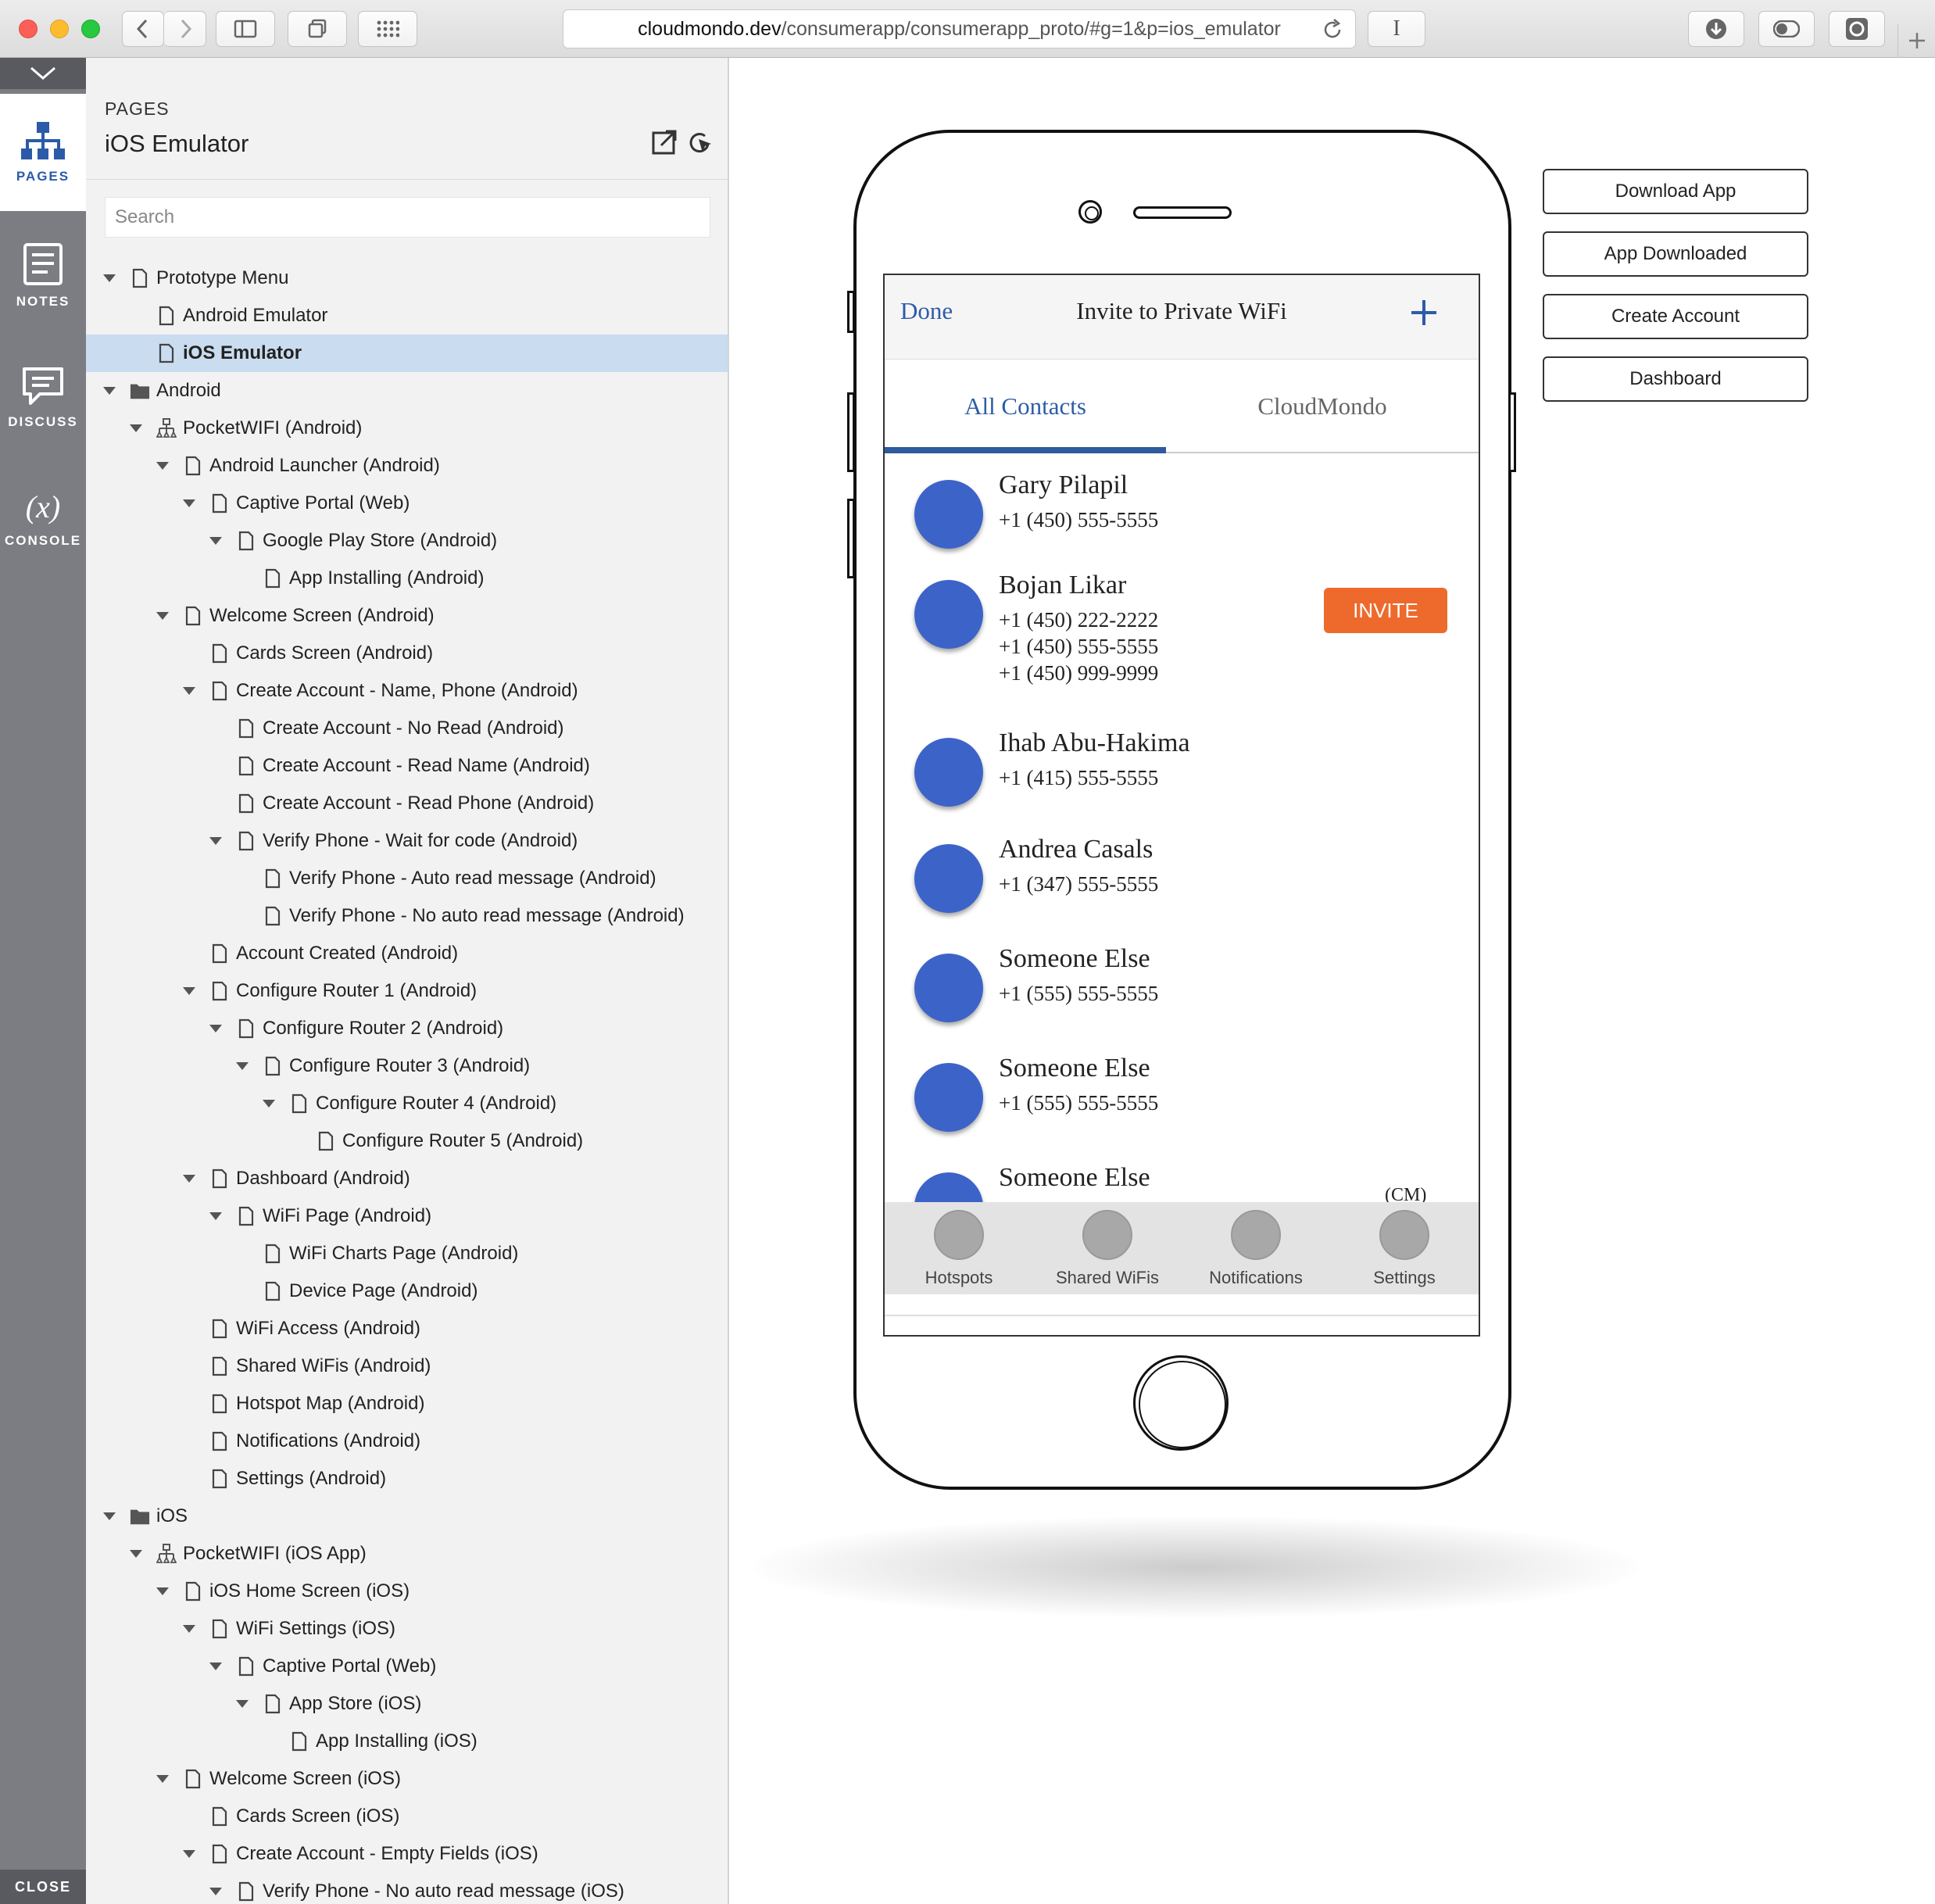 Image resolution: width=1935 pixels, height=1904 pixels. Describe the element at coordinates (1332, 29) in the screenshot. I see `reload-icon` at that location.